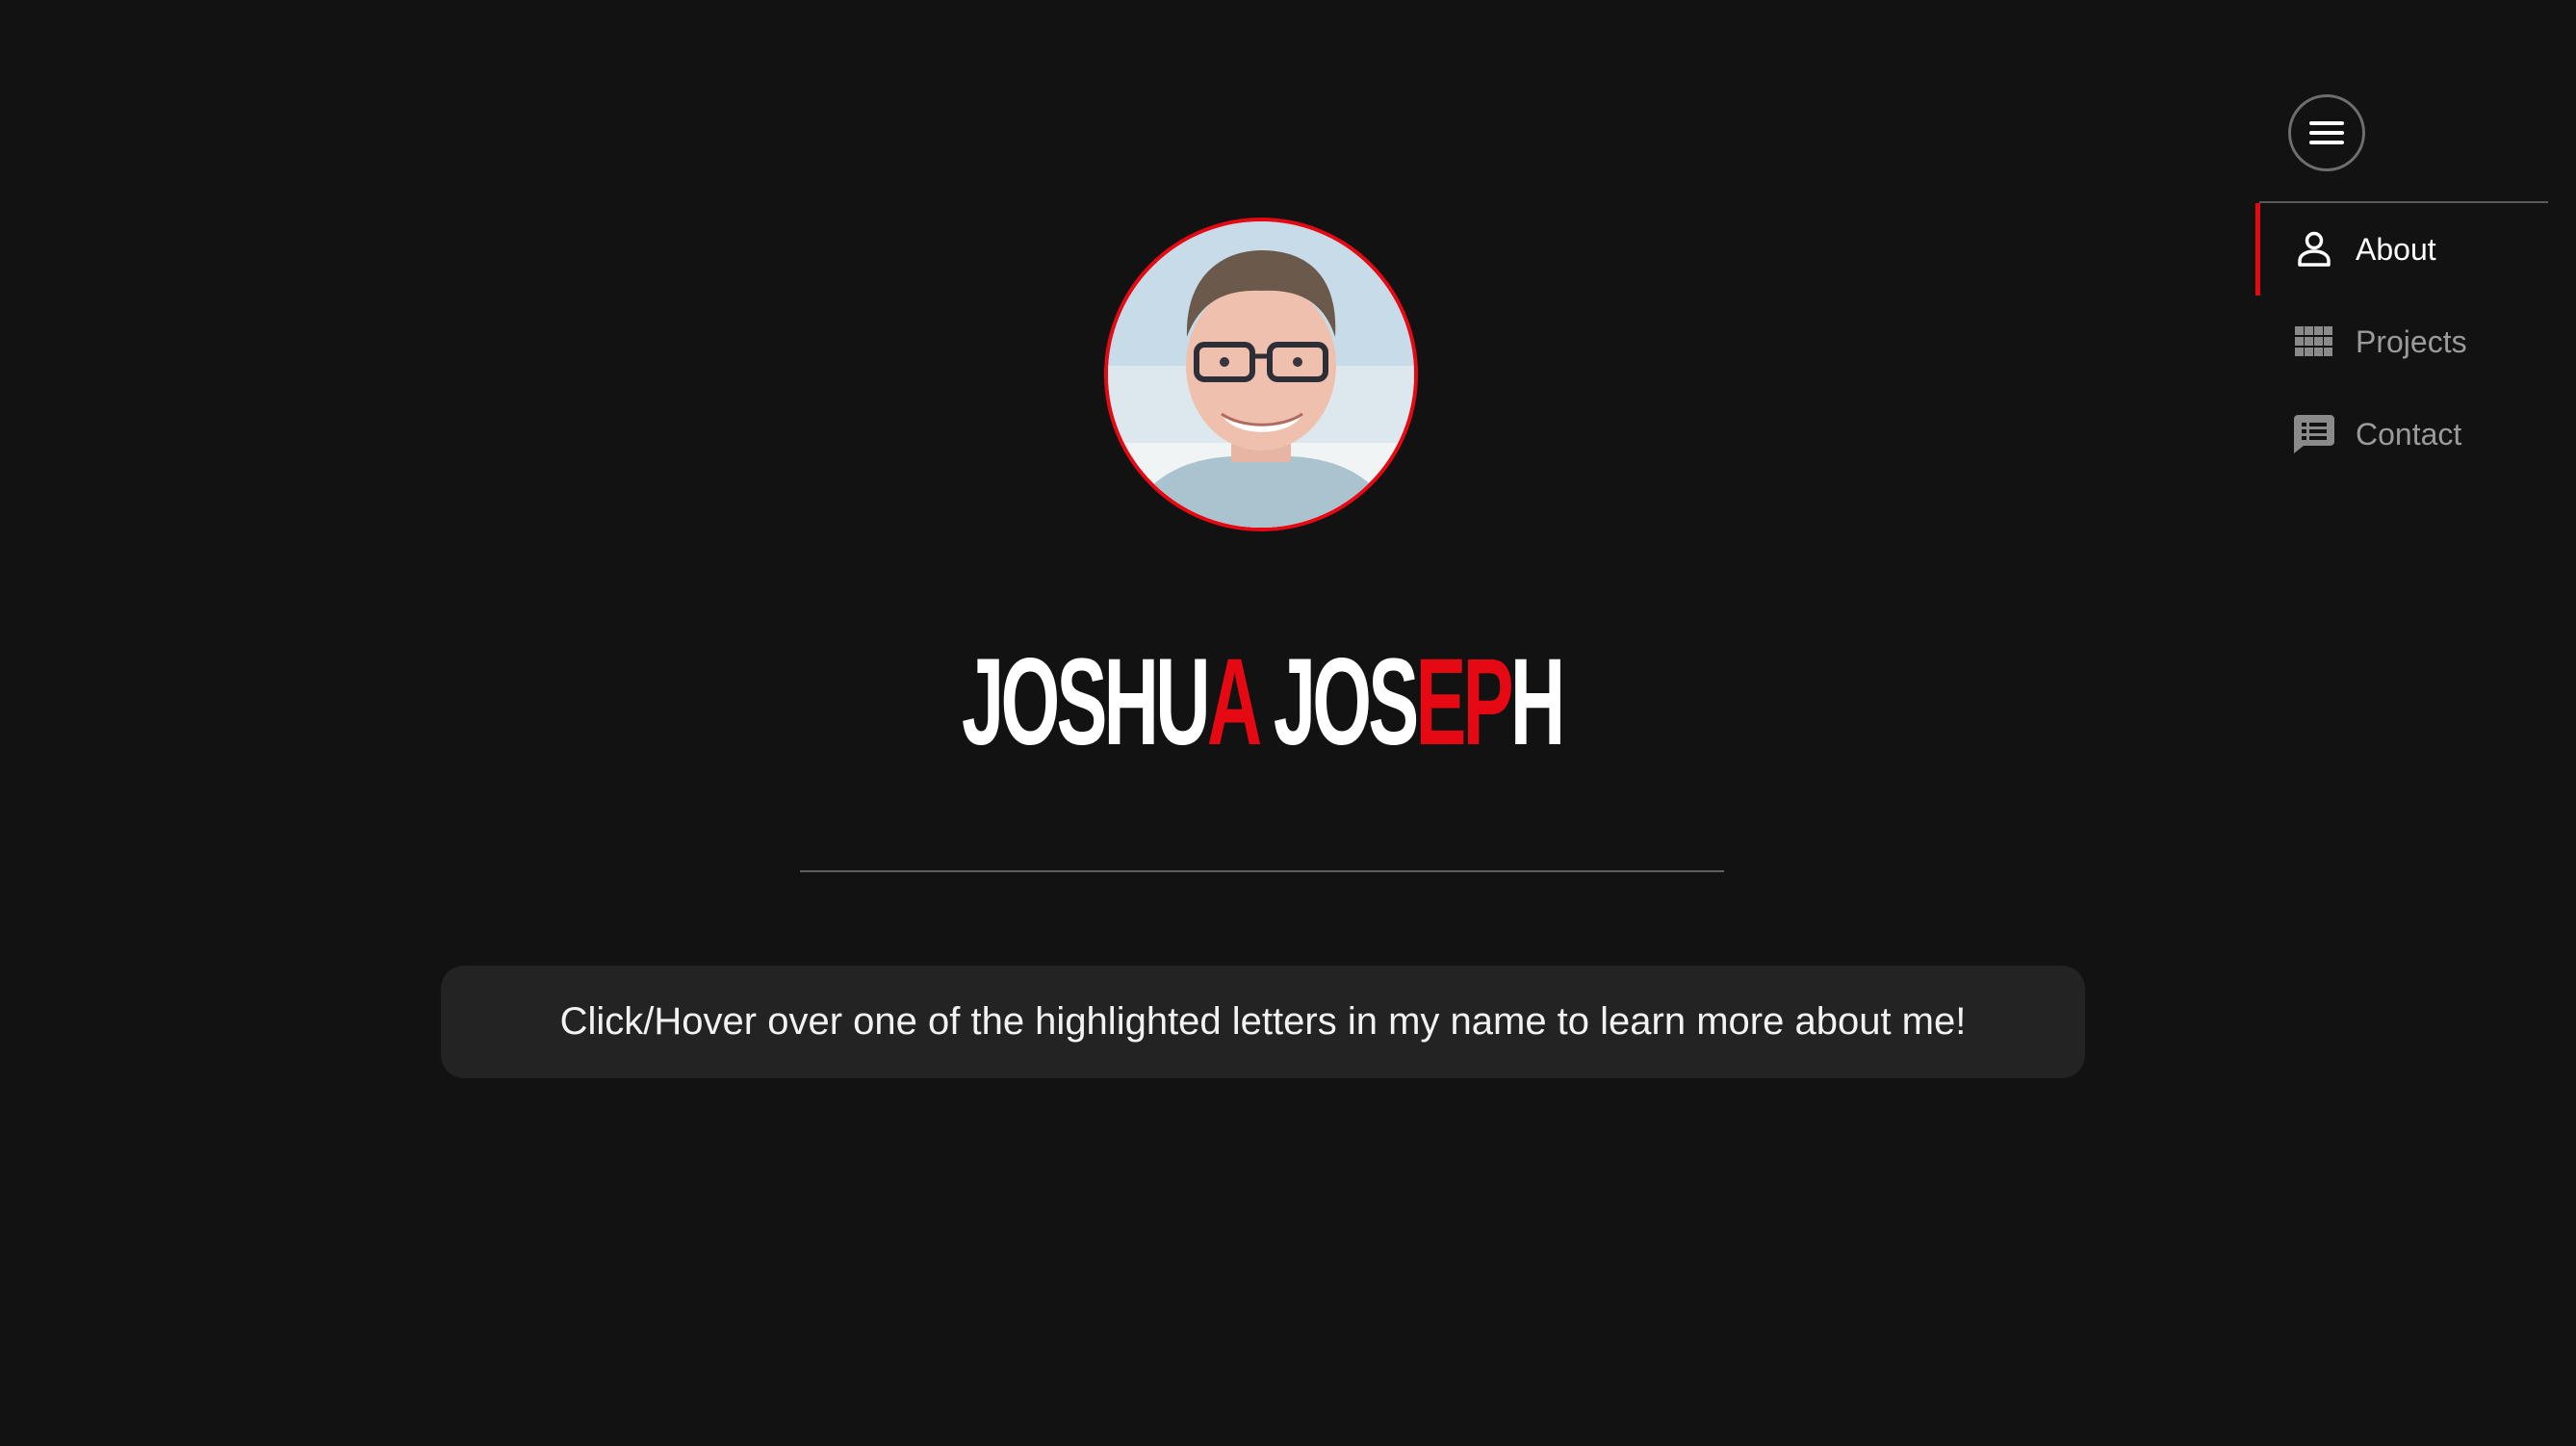 This screenshot has width=2576, height=1446. I want to click on menu-toggle-button, so click(2327, 132).